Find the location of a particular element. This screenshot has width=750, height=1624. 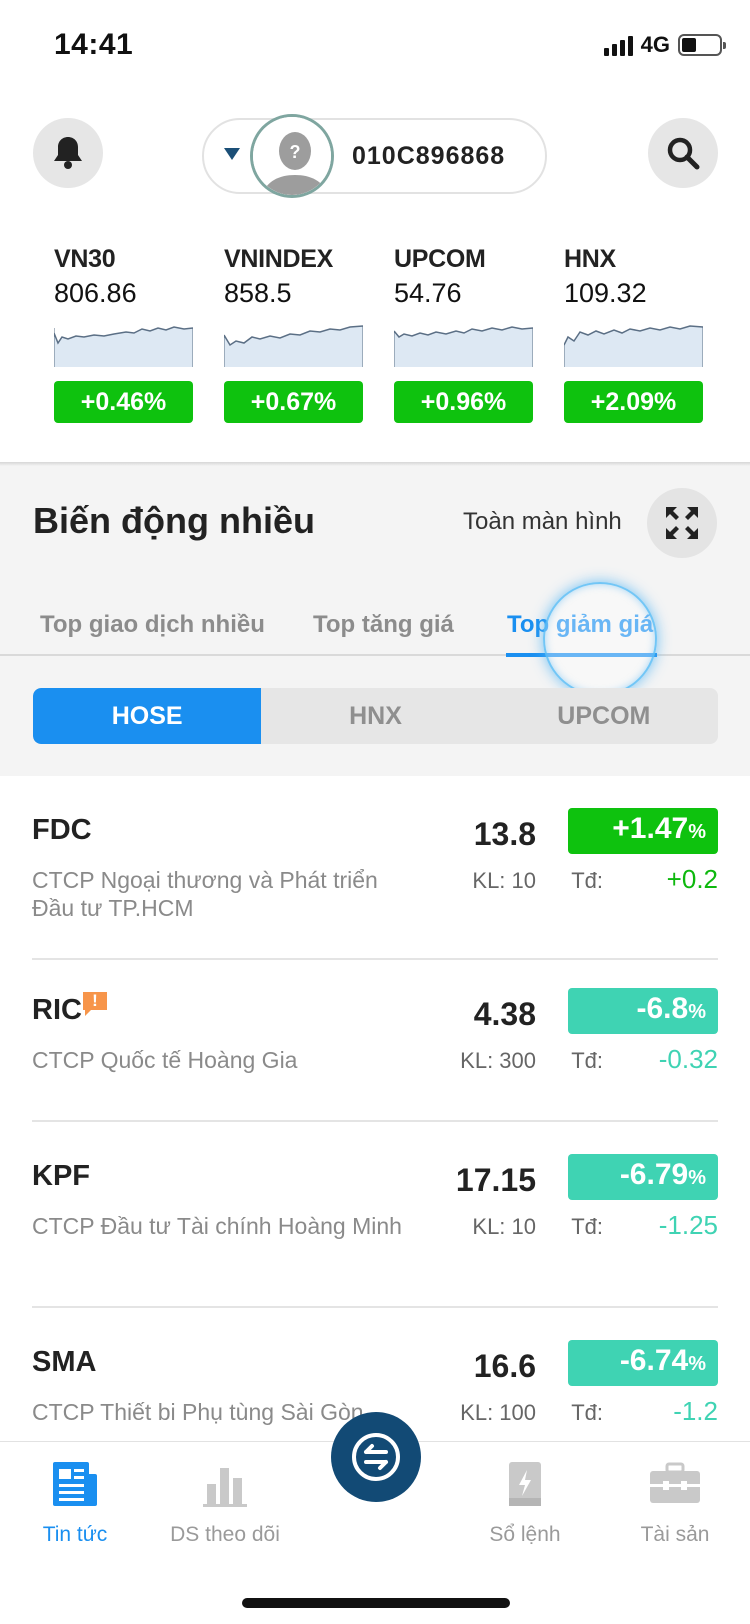

index-change-badge: +0.67% is located at coordinates (293, 402).